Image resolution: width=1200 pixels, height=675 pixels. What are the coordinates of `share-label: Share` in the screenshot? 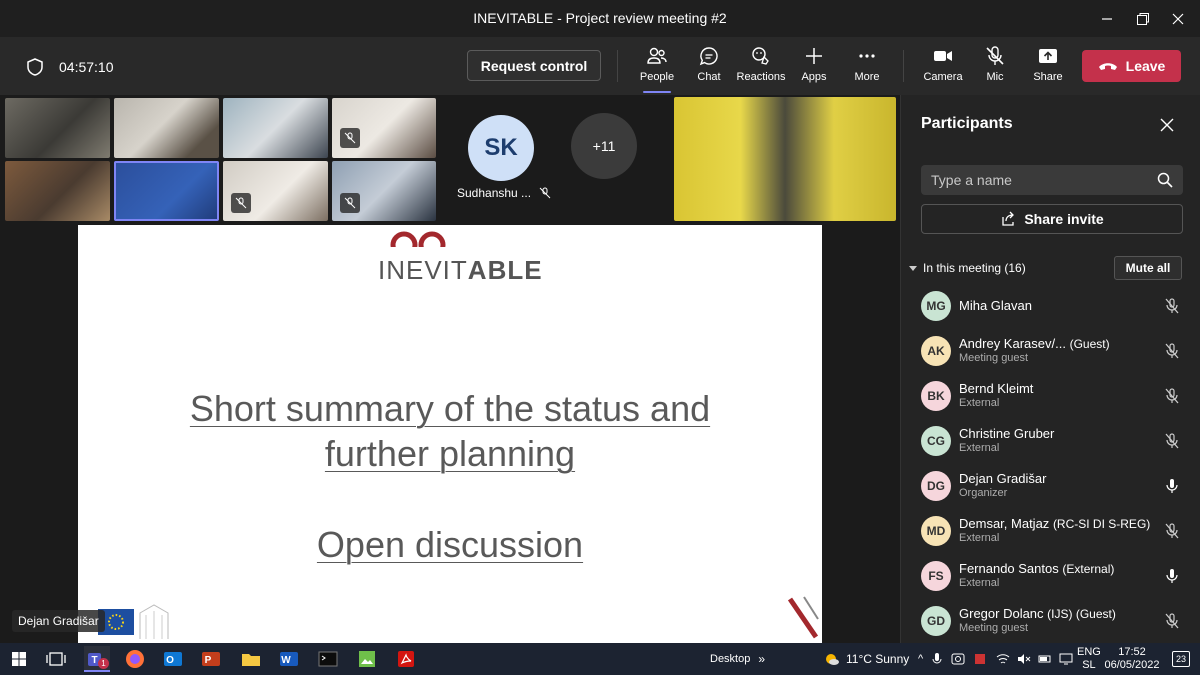 It's located at (1048, 77).